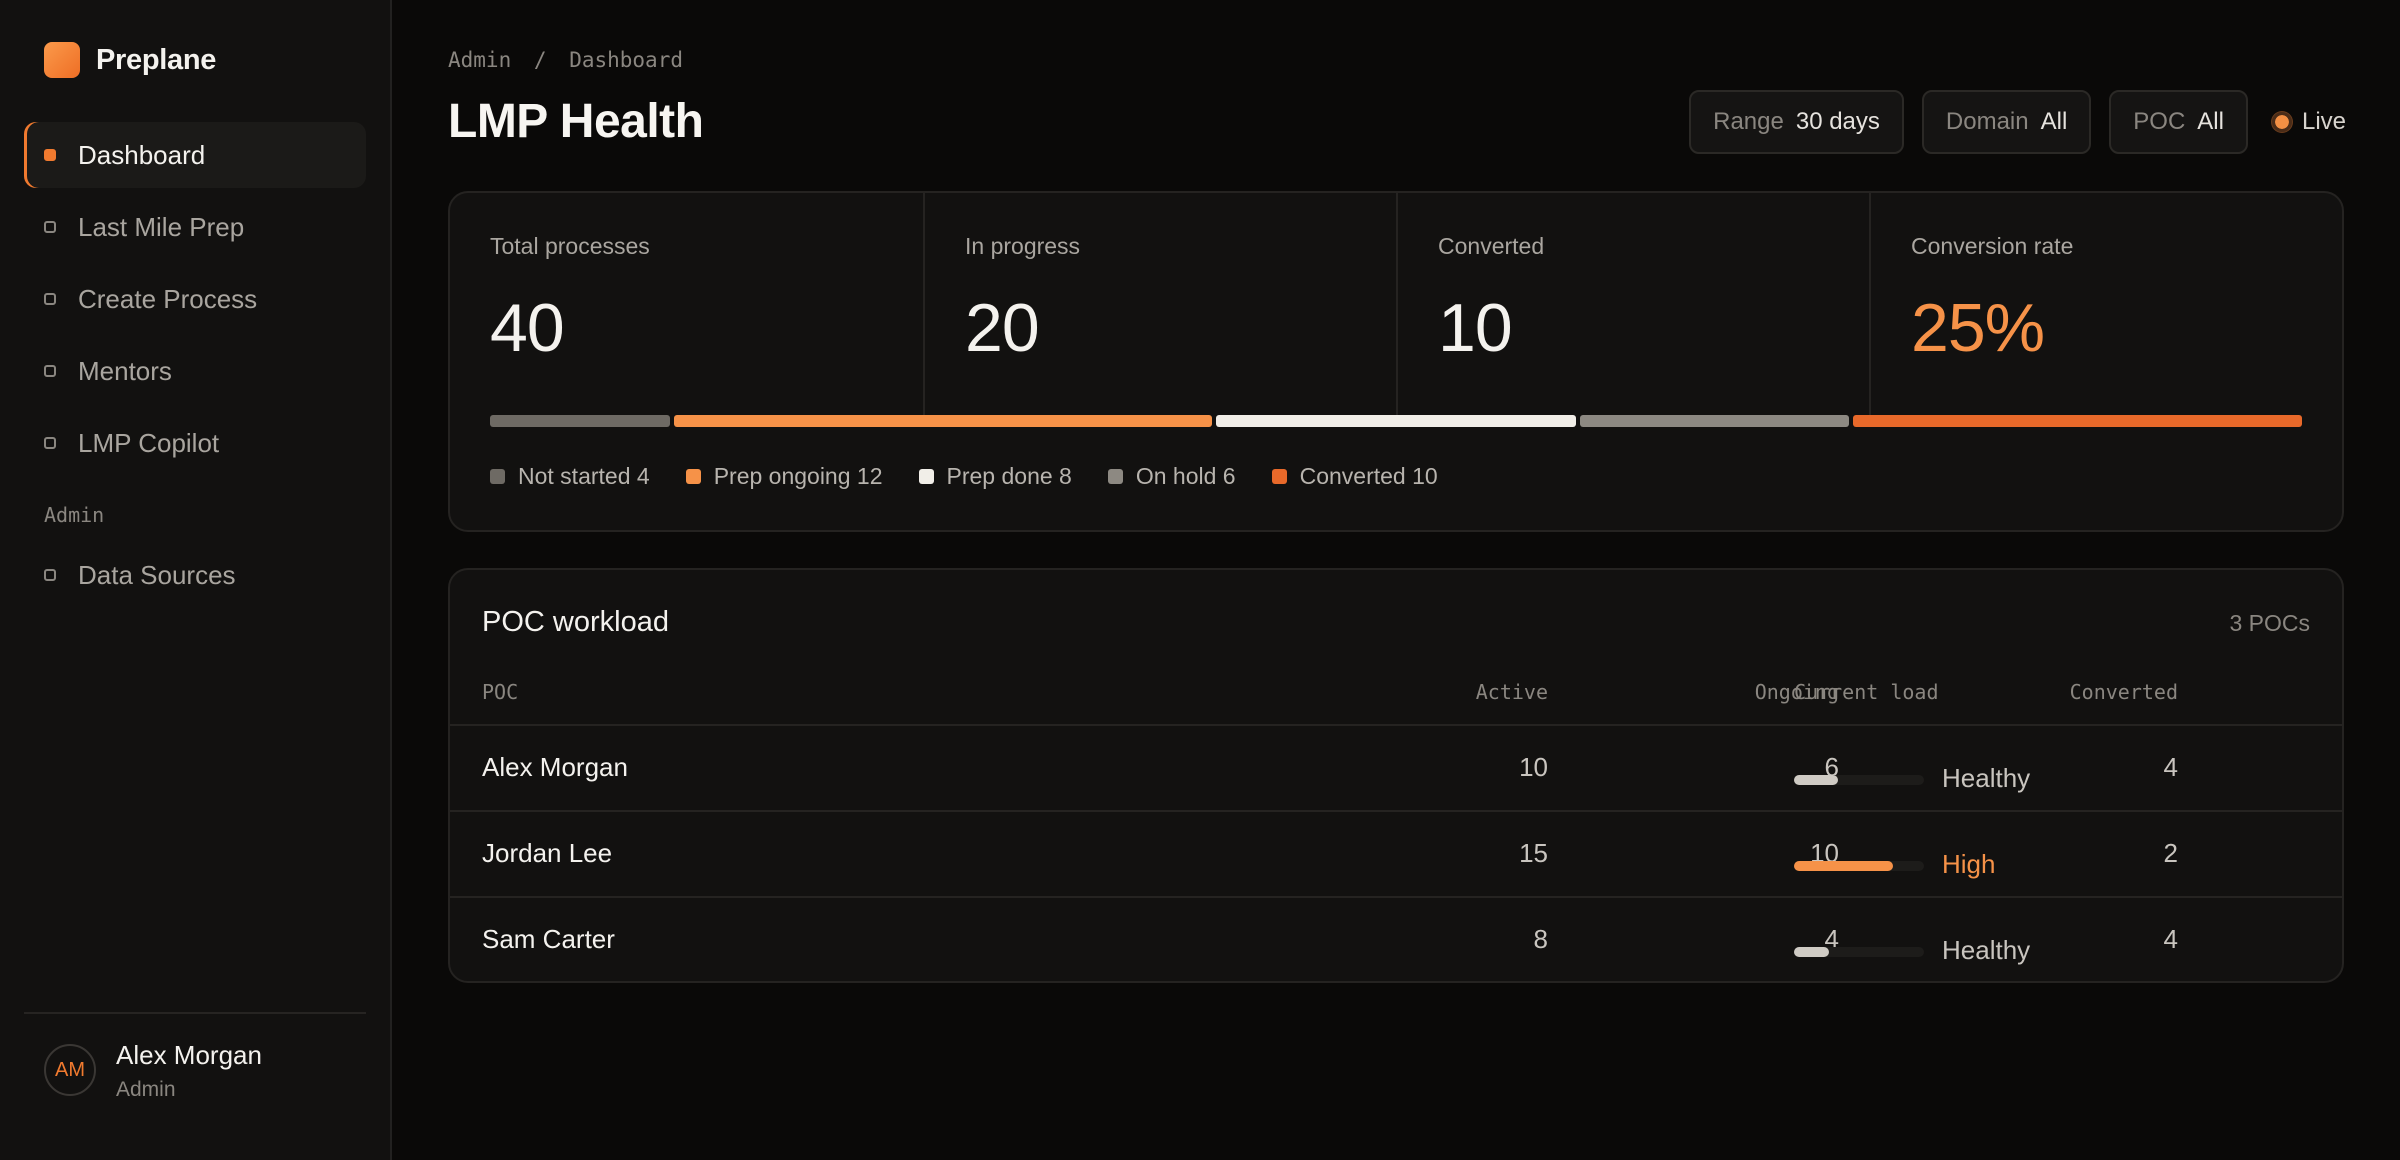 The image size is (2400, 1160). I want to click on legend-count: 8, so click(1065, 476).